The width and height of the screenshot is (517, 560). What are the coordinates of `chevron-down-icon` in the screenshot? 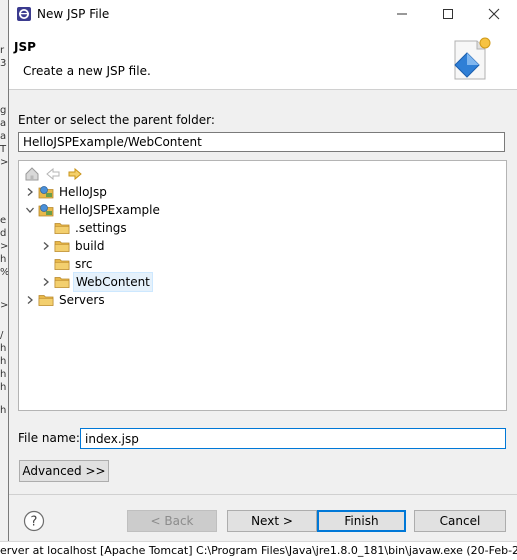 It's located at (30, 210).